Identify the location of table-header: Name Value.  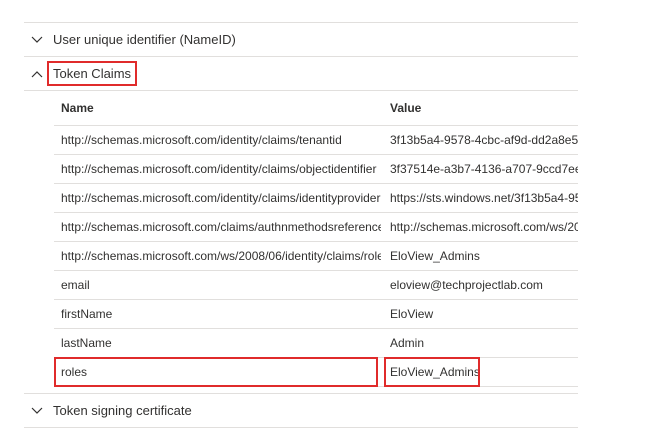
(301, 108).